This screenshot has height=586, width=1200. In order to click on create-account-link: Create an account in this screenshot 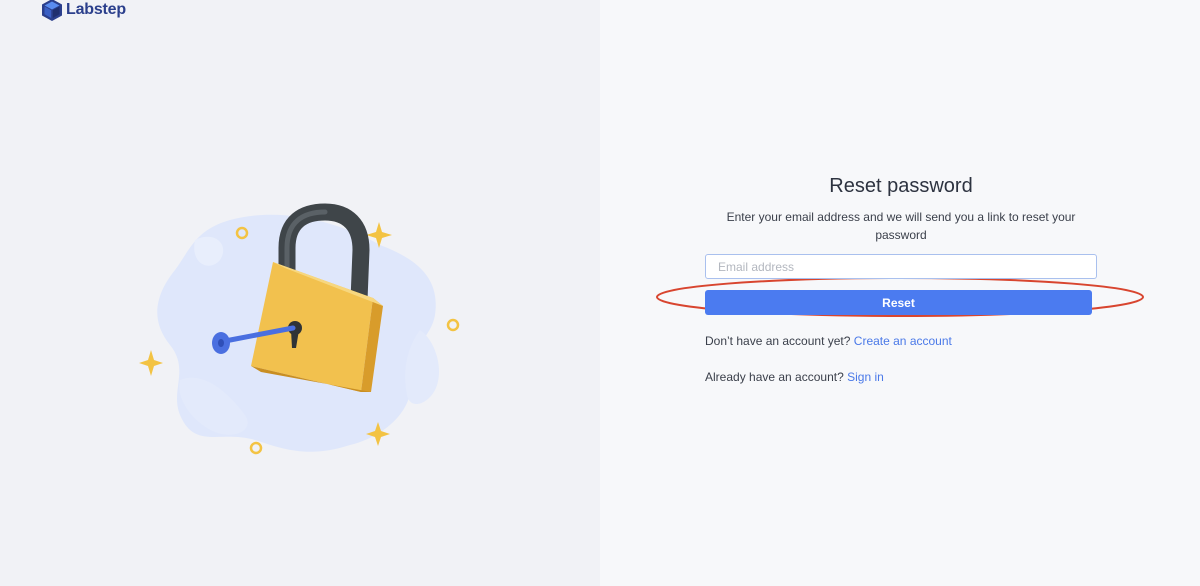, I will do `click(903, 341)`.